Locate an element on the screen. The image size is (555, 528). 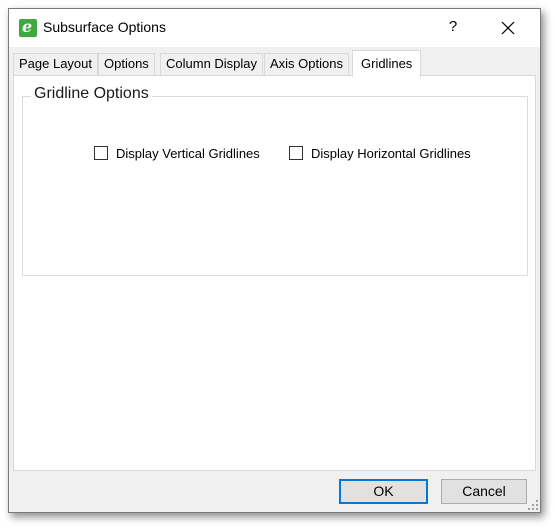
close-icon is located at coordinates (508, 28).